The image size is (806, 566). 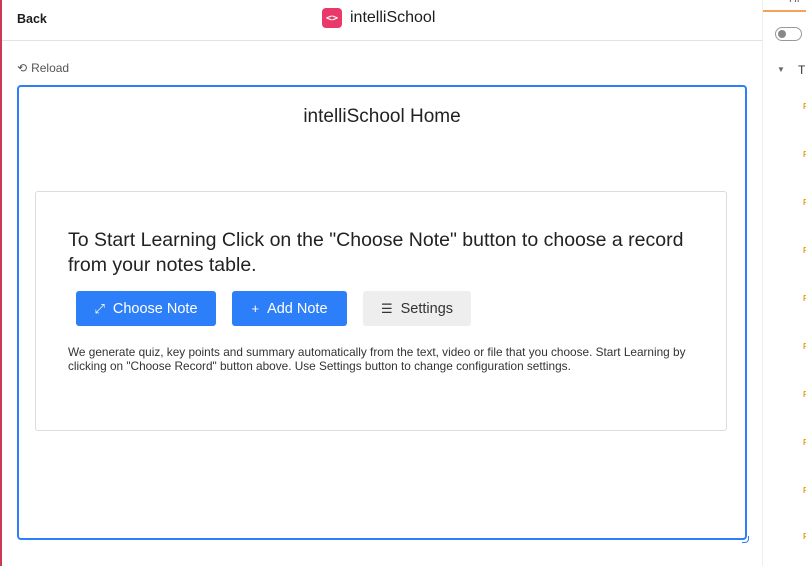 I want to click on choose-note-label: Choose Note, so click(x=155, y=308).